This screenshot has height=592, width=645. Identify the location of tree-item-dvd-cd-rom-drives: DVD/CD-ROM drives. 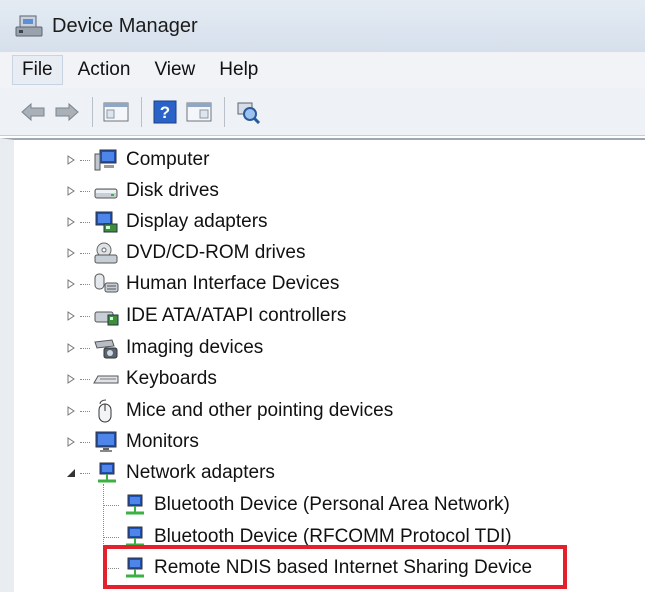
(184, 253).